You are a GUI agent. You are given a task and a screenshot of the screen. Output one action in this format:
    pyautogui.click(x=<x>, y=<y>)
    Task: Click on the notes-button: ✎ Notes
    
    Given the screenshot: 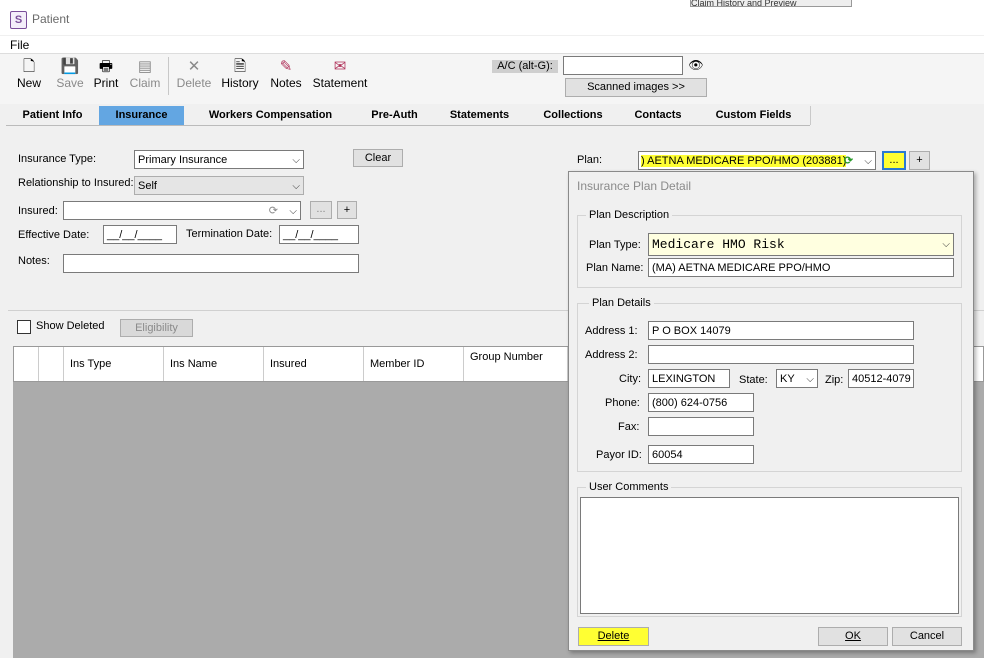 What is the action you would take?
    pyautogui.click(x=286, y=76)
    